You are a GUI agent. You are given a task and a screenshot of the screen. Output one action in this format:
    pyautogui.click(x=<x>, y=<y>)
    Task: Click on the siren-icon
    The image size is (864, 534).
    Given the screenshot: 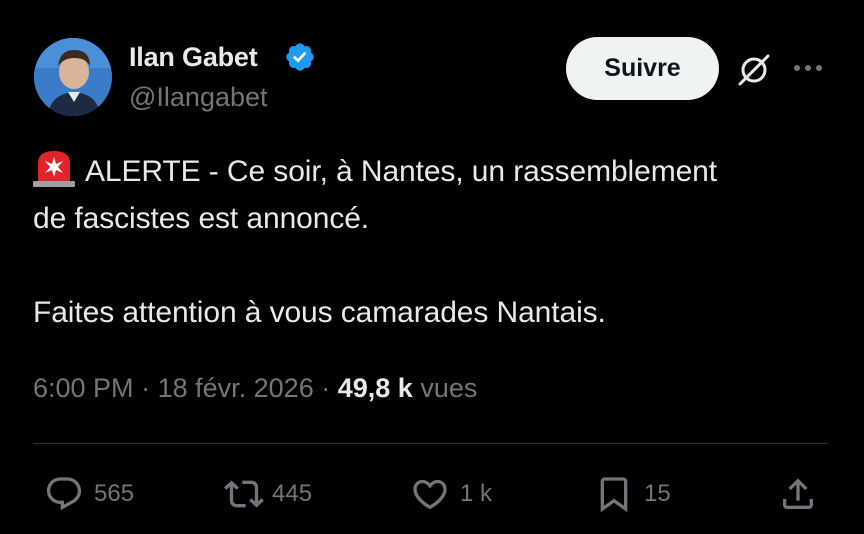 What is the action you would take?
    pyautogui.click(x=54, y=169)
    